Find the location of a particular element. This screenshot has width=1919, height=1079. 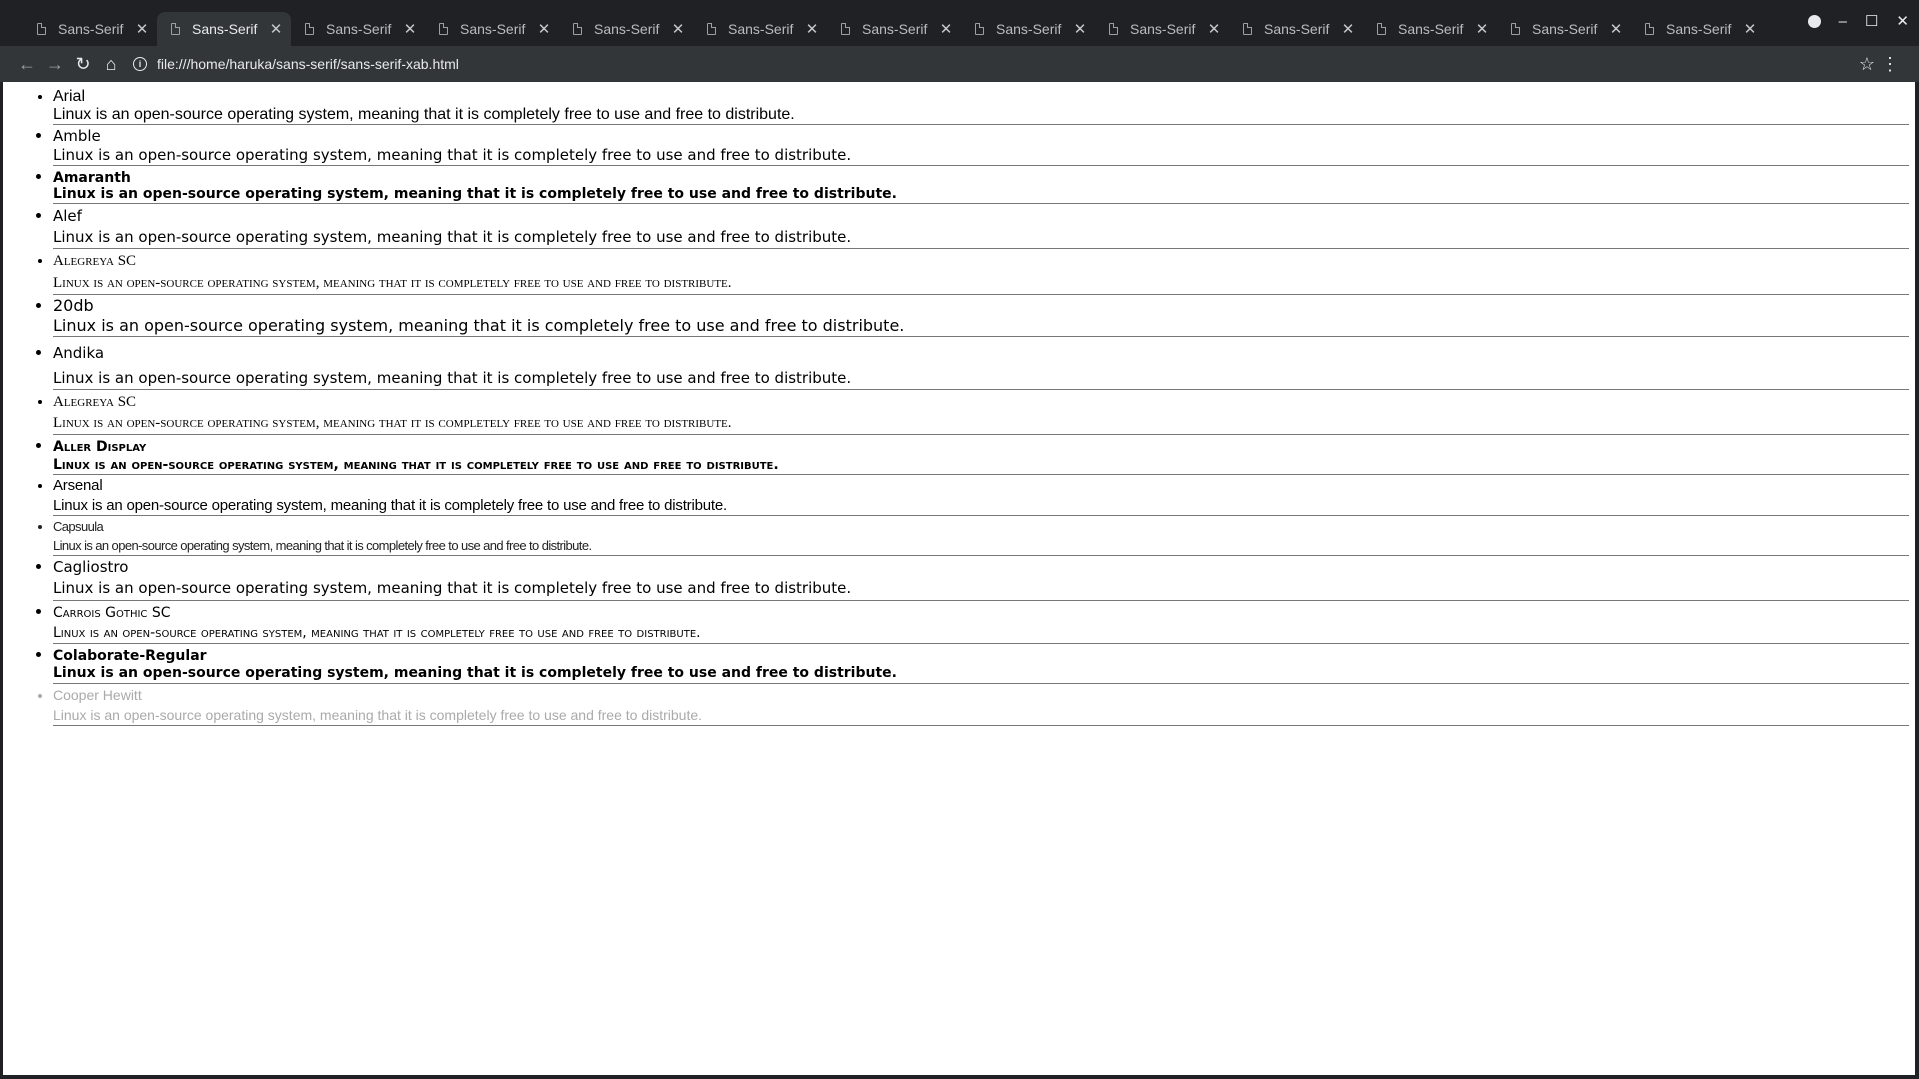

font-name: Aller Display is located at coordinates (100, 447).